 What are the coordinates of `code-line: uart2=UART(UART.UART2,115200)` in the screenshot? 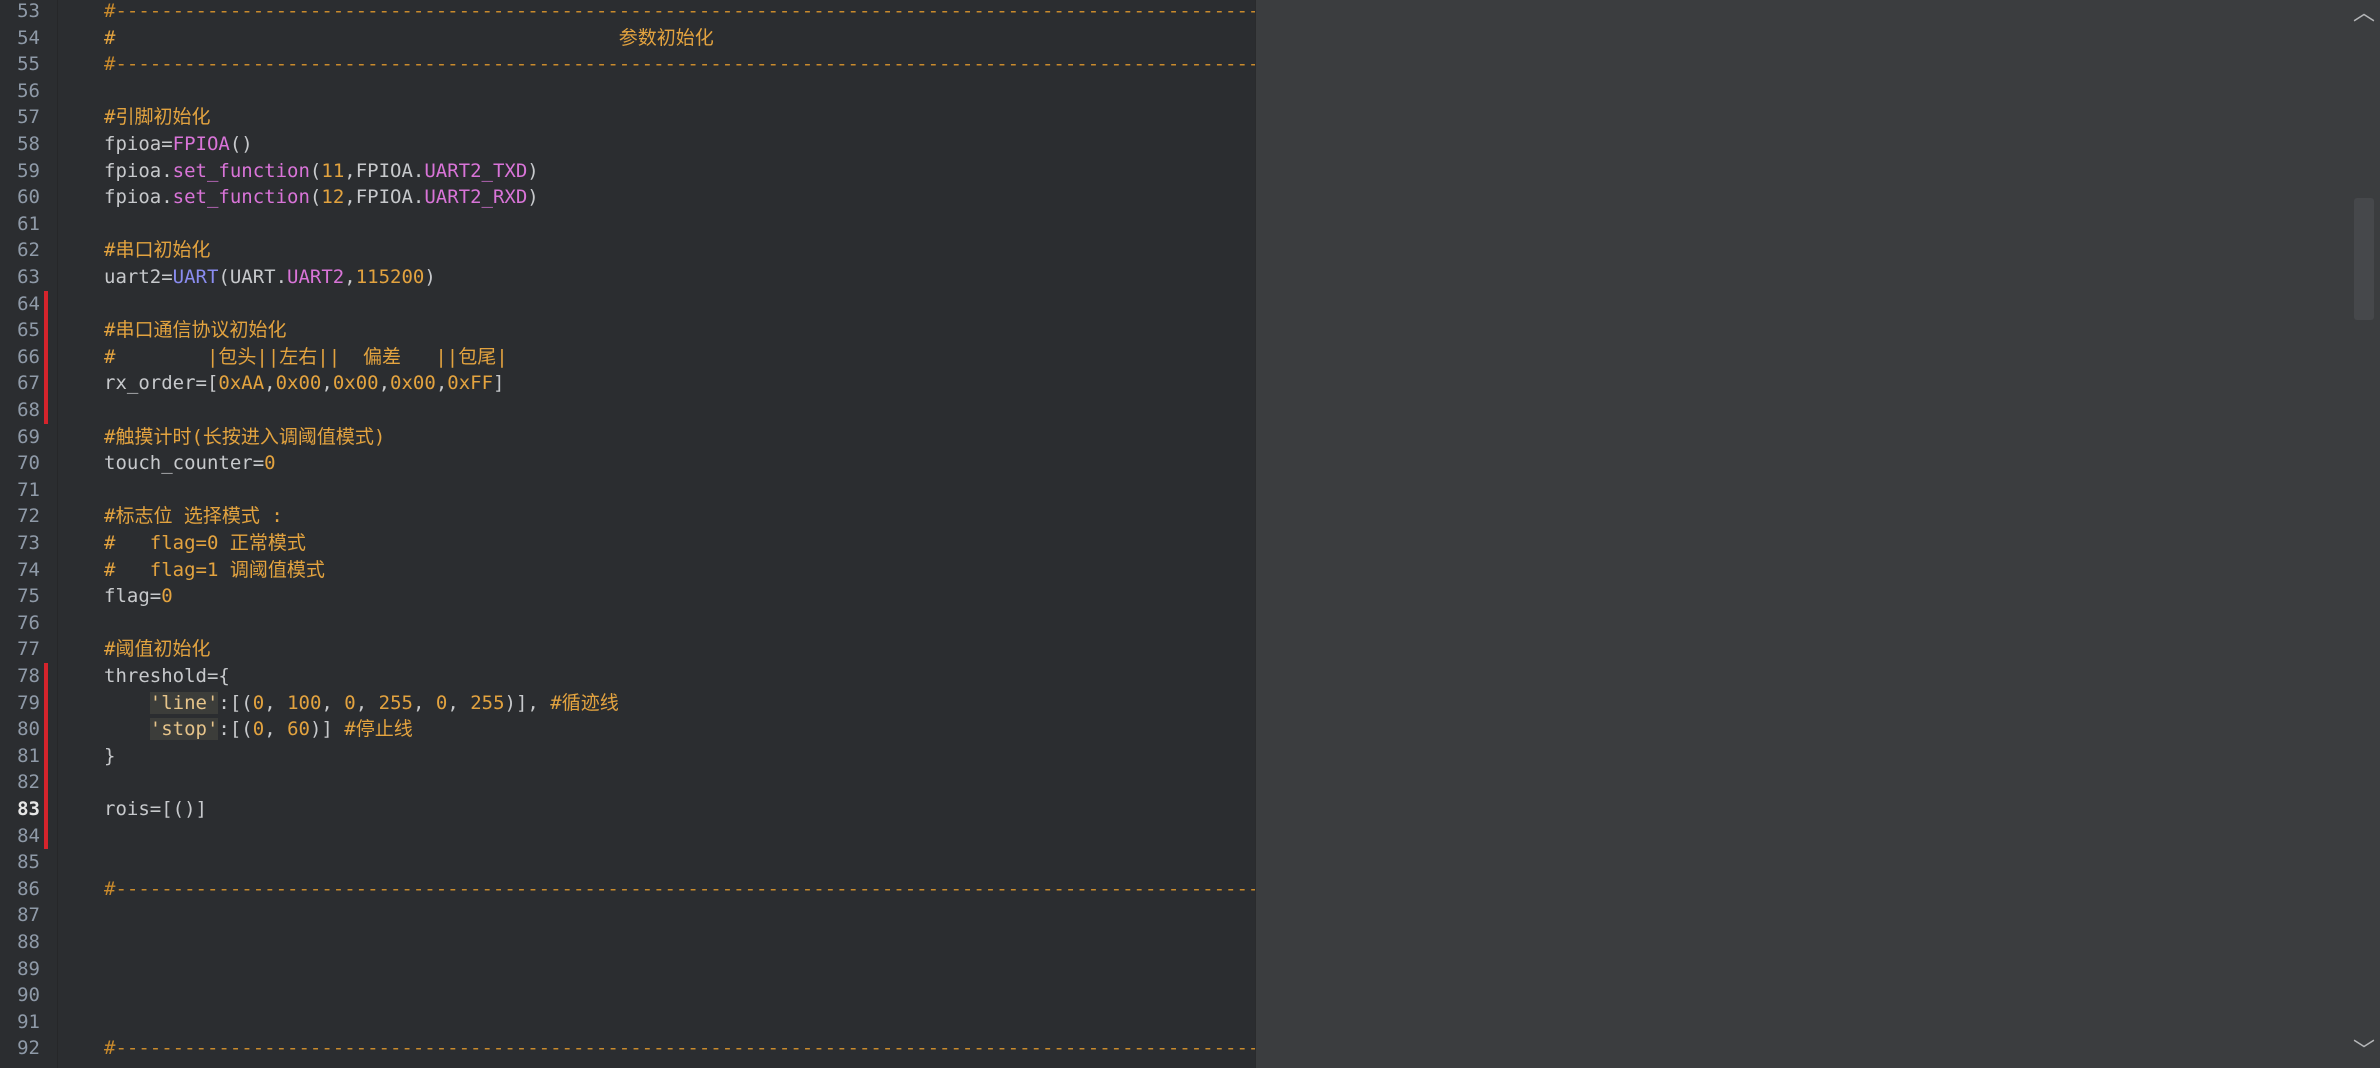 It's located at (656, 277).